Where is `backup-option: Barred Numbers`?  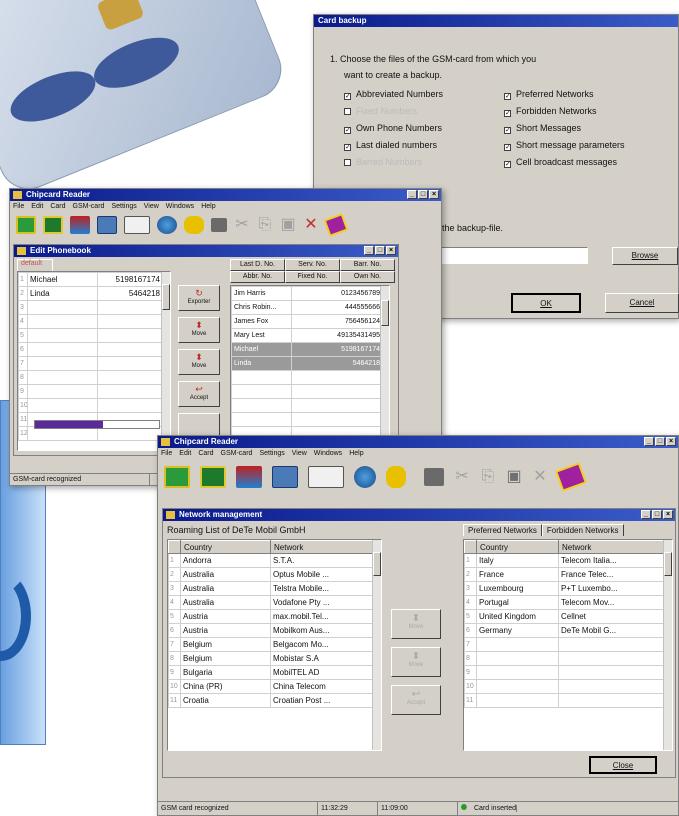
backup-option: Barred Numbers is located at coordinates (424, 162).